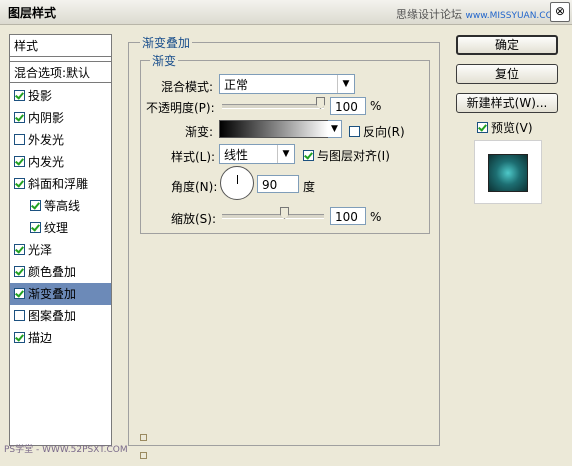  What do you see at coordinates (52, 272) in the screenshot?
I see `style-list-item-label: 颜色叠加` at bounding box center [52, 272].